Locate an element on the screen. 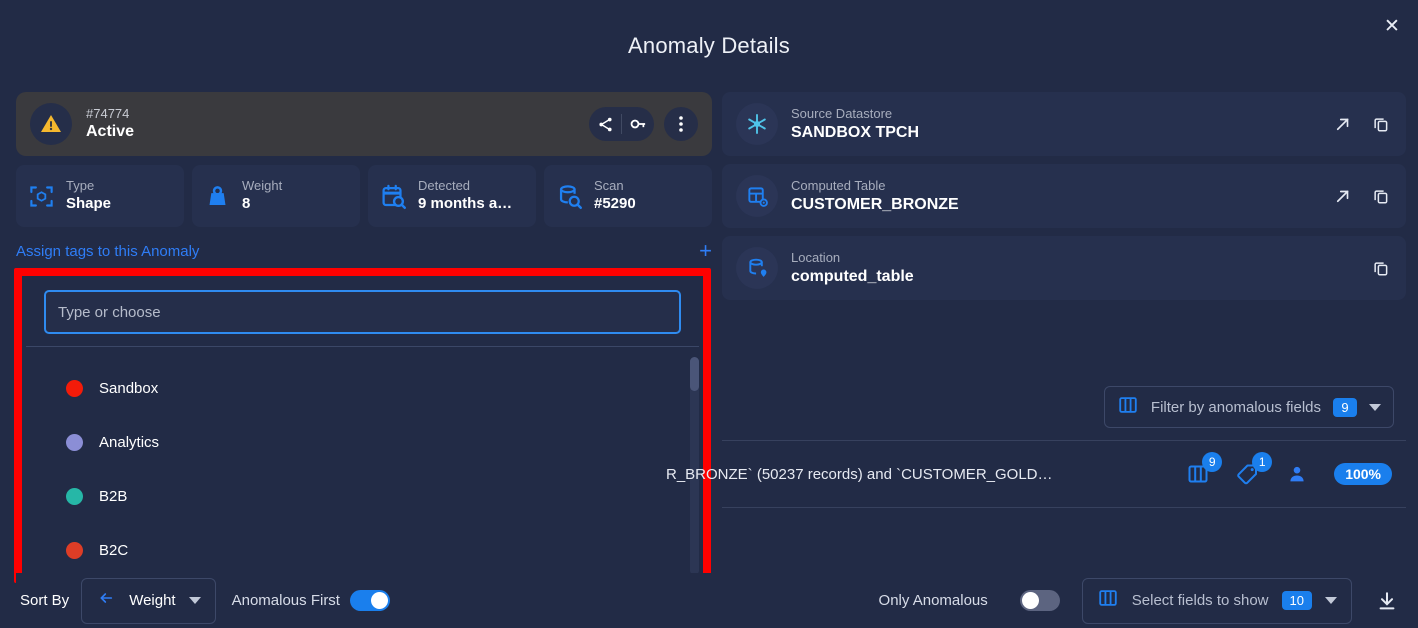  info-label: Source Datastore is located at coordinates (842, 113).